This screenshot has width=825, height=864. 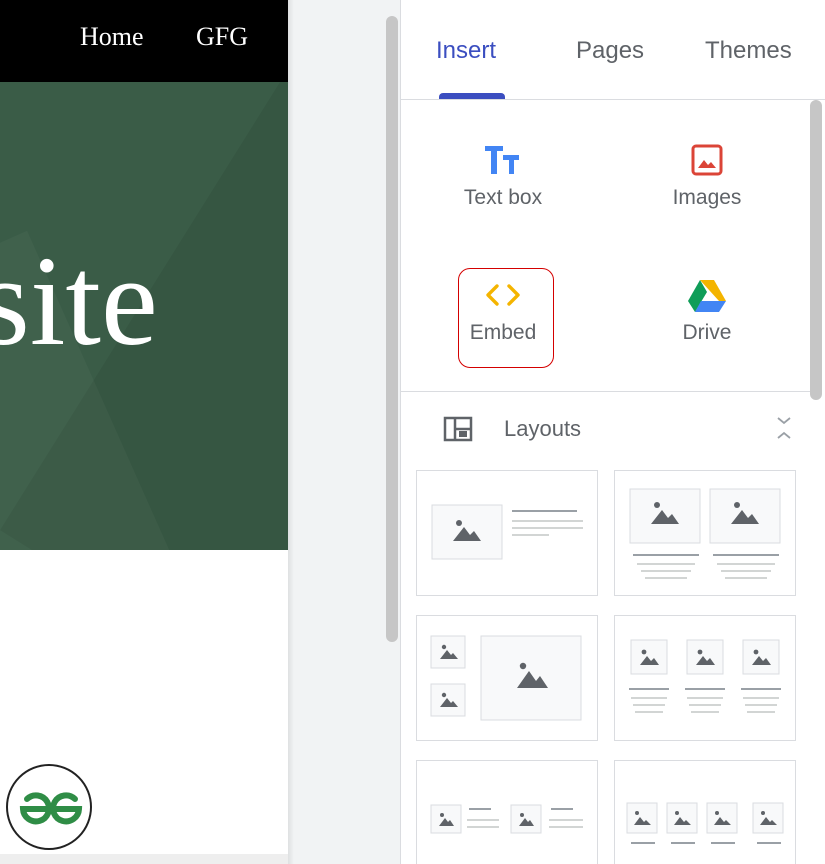 I want to click on panel-tabs: Insert Pages Themes, so click(x=613, y=50).